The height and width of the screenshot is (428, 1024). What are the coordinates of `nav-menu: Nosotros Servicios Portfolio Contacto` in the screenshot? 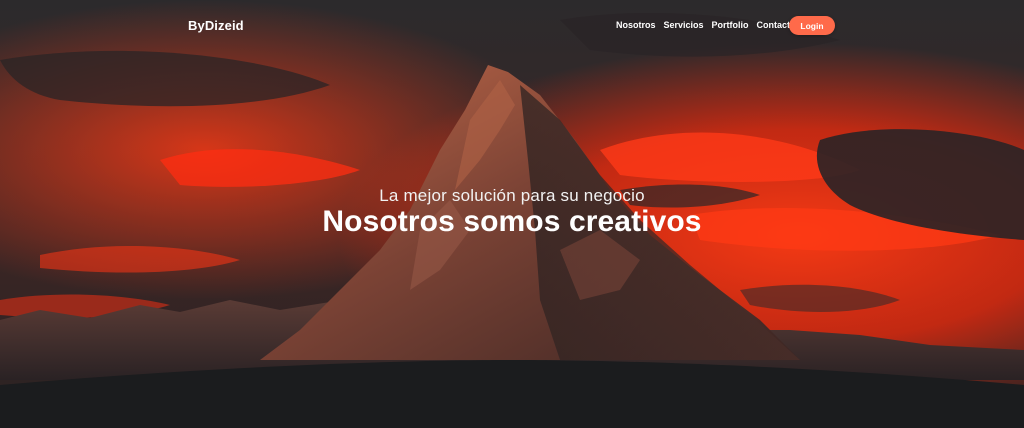 It's located at (706, 25).